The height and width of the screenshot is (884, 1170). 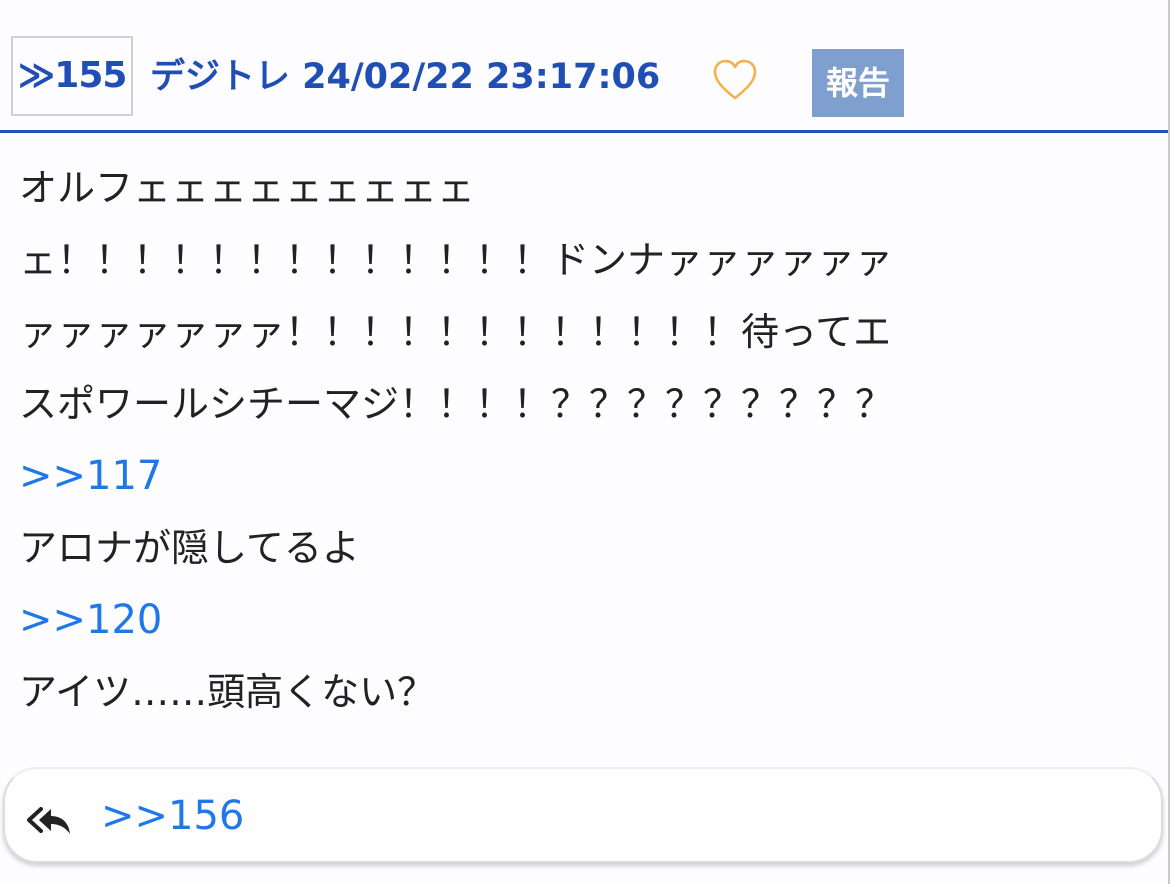 I want to click on body-line: スポワールシチーマジ！！！！？？？？？？？？？, so click(x=456, y=404).